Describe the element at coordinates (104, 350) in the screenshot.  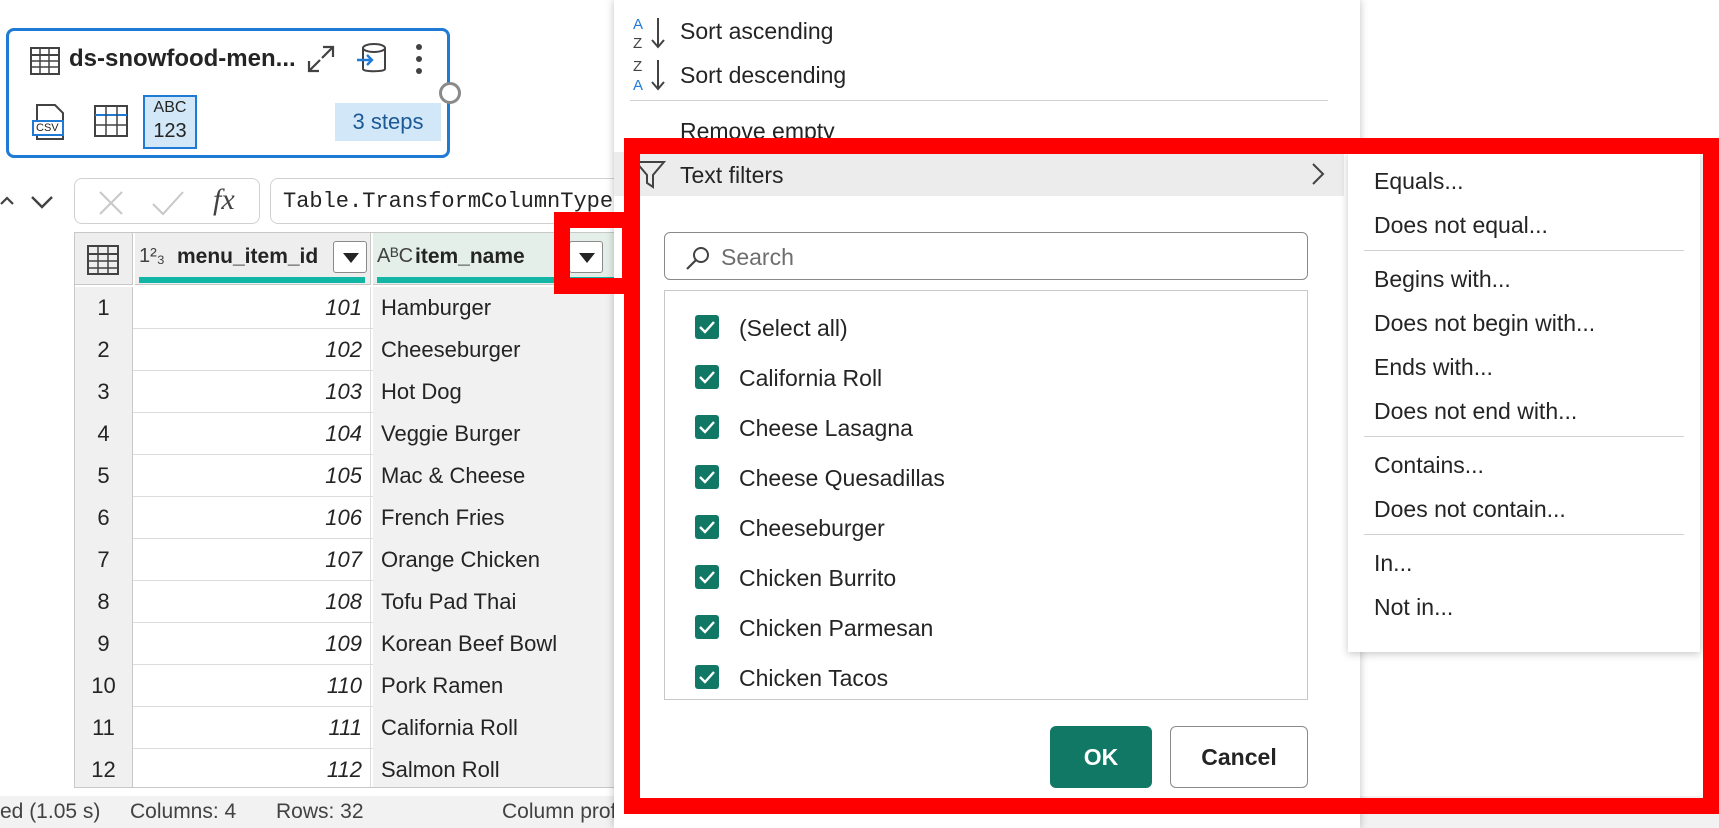
I see `row-number: 2` at that location.